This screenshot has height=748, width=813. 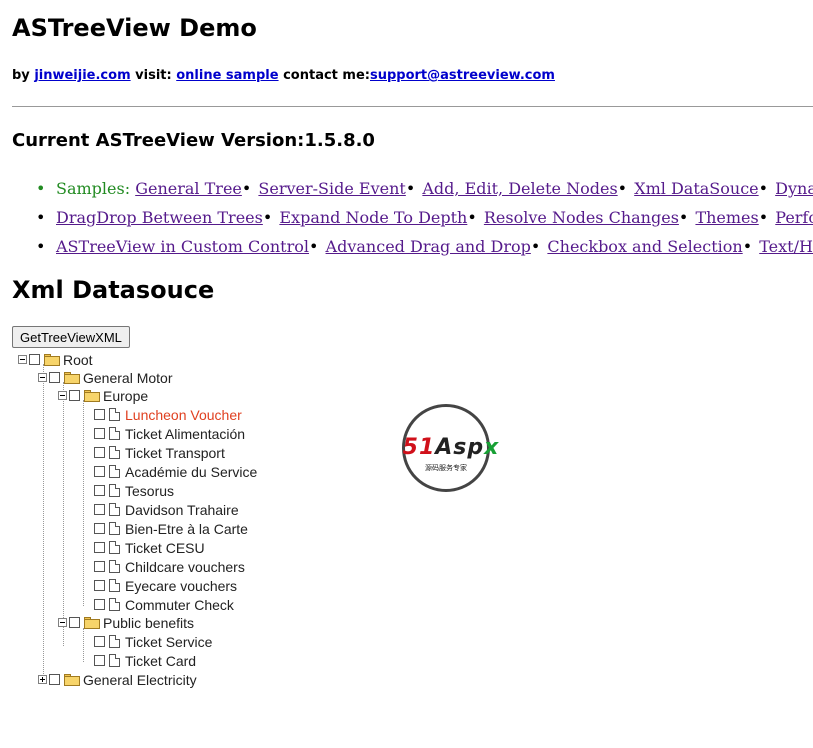 What do you see at coordinates (113, 290) in the screenshot?
I see `section-heading: Xml Datasouce` at bounding box center [113, 290].